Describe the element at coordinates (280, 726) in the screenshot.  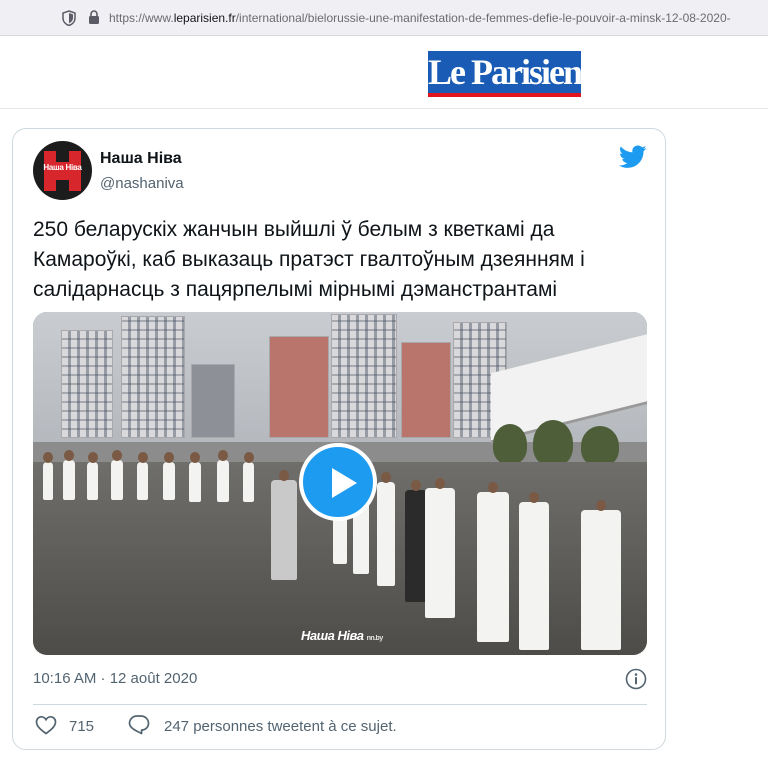
I see `reply-link: 247 personnes tweetent à ce sujet.` at that location.